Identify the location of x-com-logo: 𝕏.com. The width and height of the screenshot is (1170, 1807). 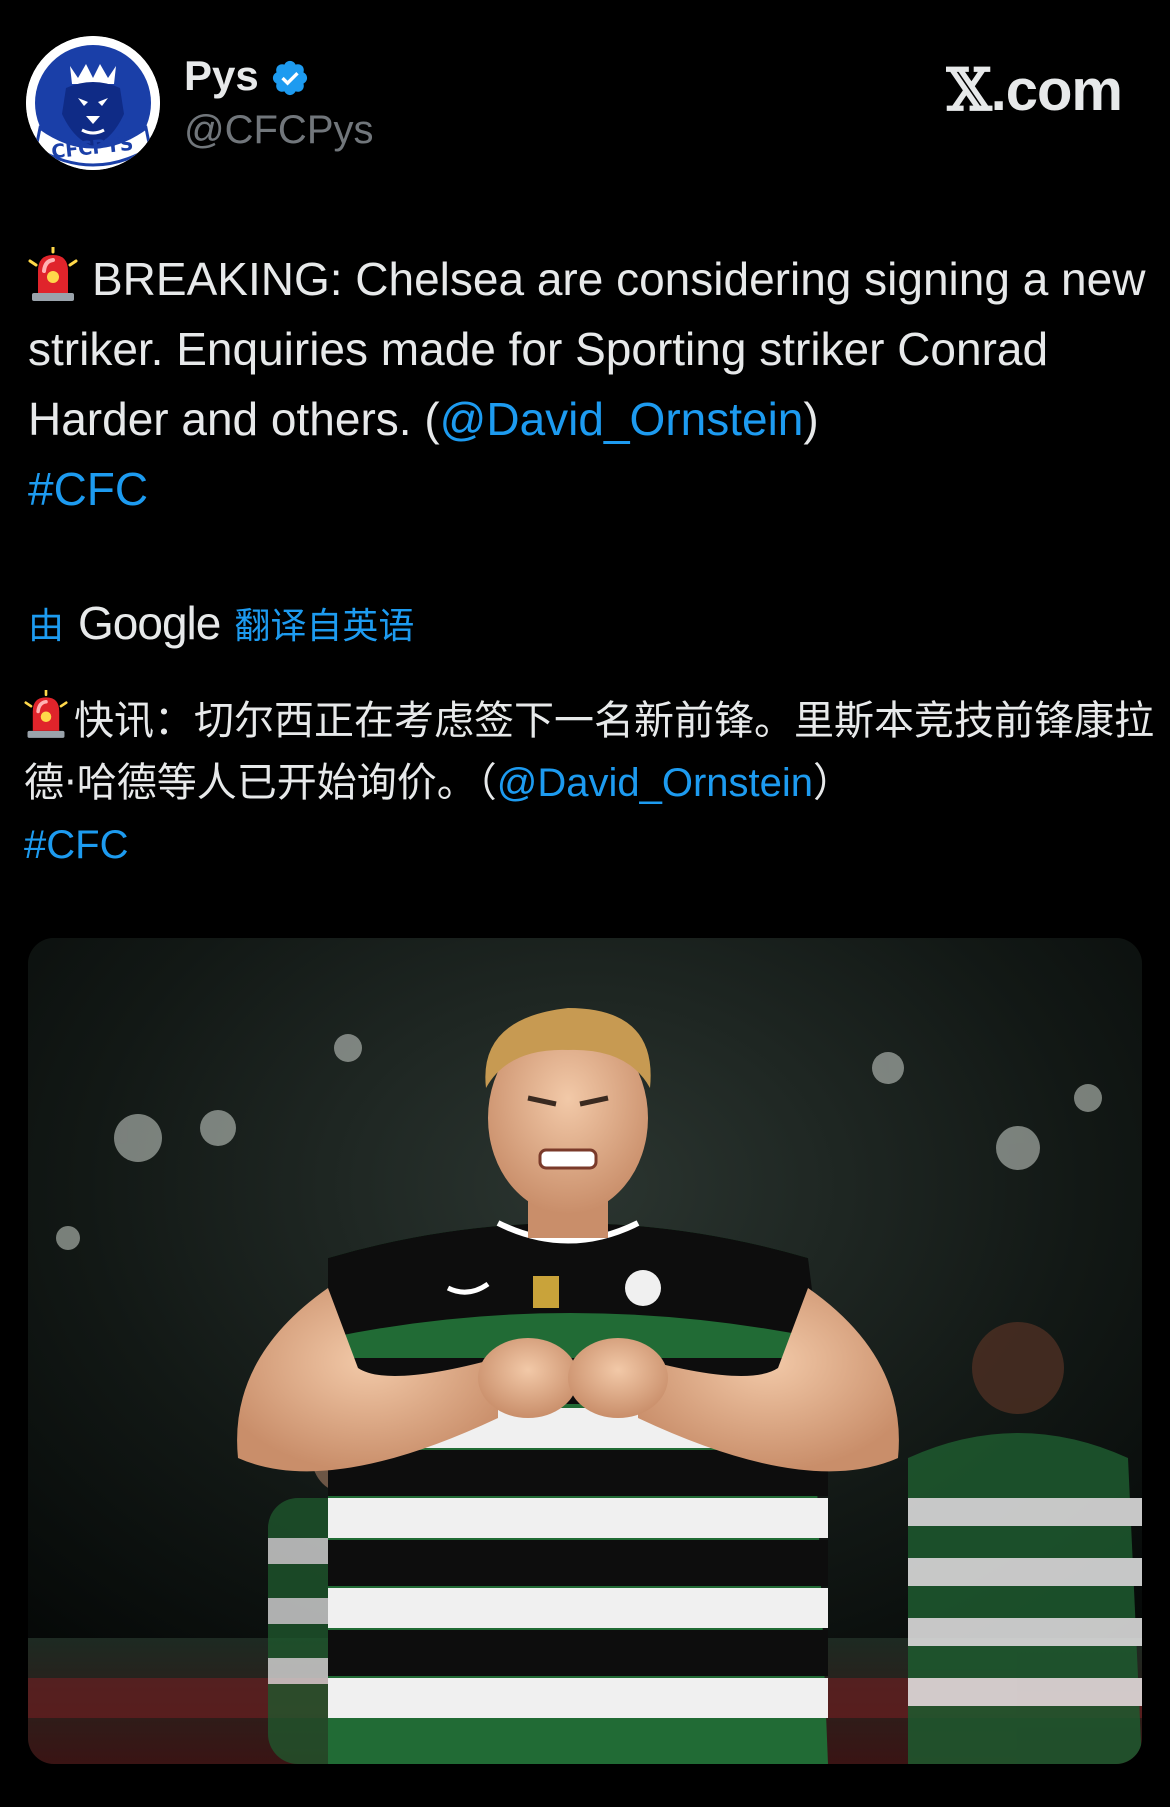
(1034, 90).